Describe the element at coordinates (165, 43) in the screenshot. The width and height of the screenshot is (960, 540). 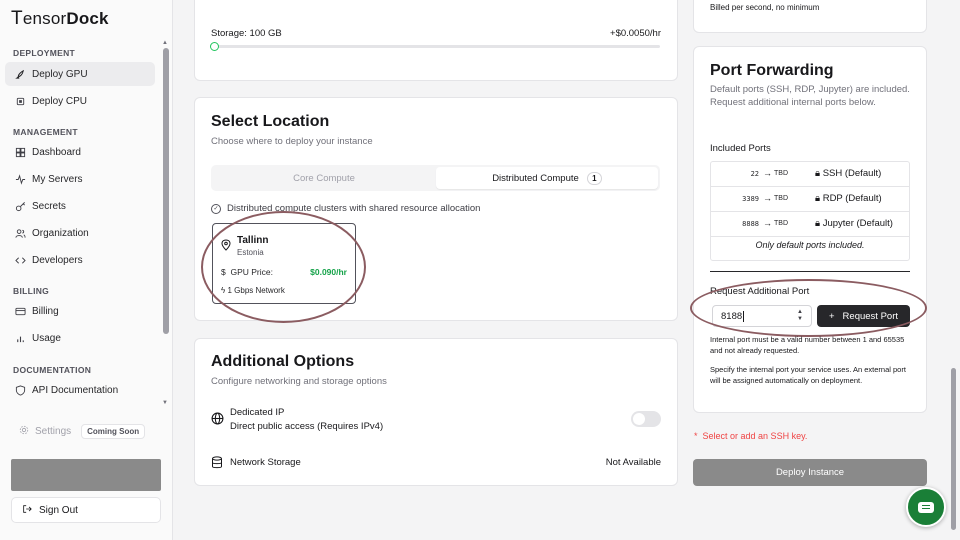
I see `scroll-up-arrow-icon: ▲` at that location.